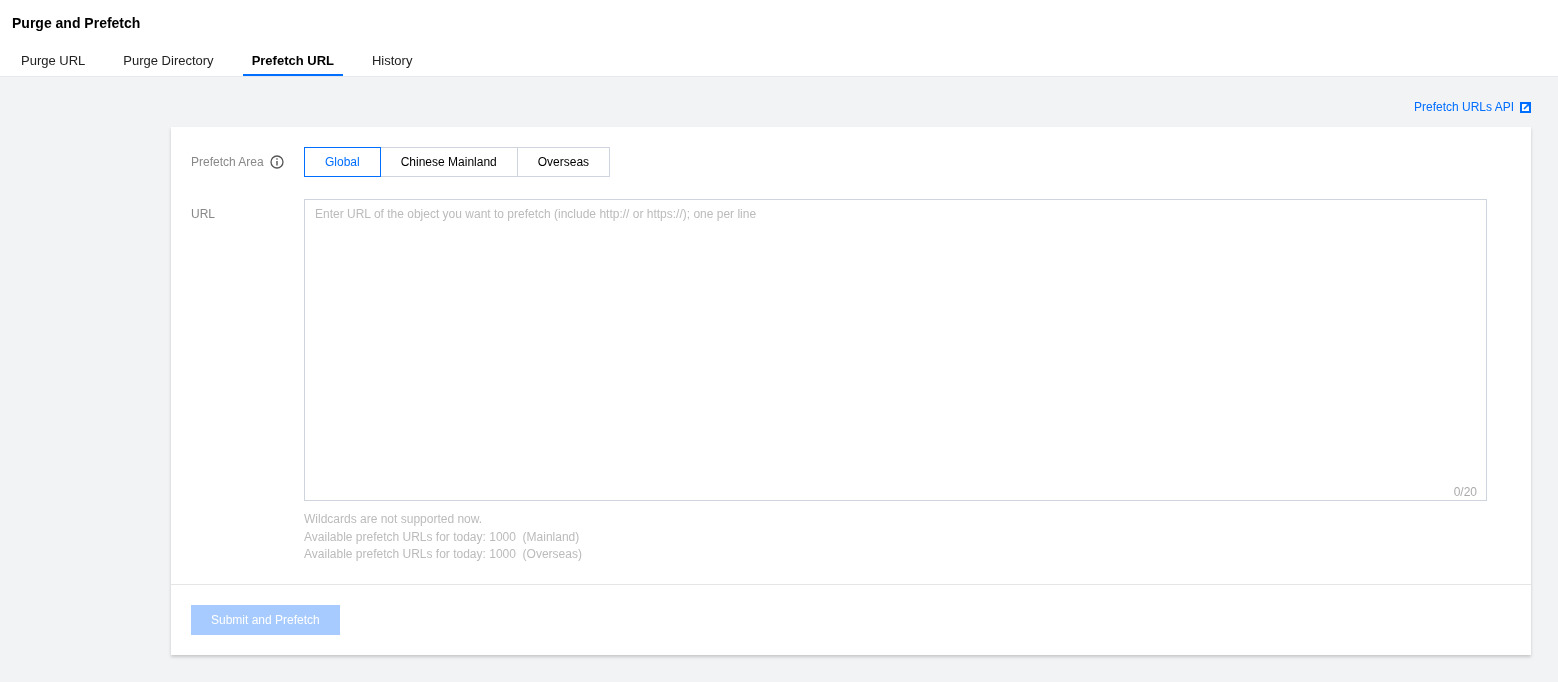  What do you see at coordinates (443, 555) in the screenshot?
I see `hint-text: Available prefetch URLs for today: 1000 (Overseas)` at bounding box center [443, 555].